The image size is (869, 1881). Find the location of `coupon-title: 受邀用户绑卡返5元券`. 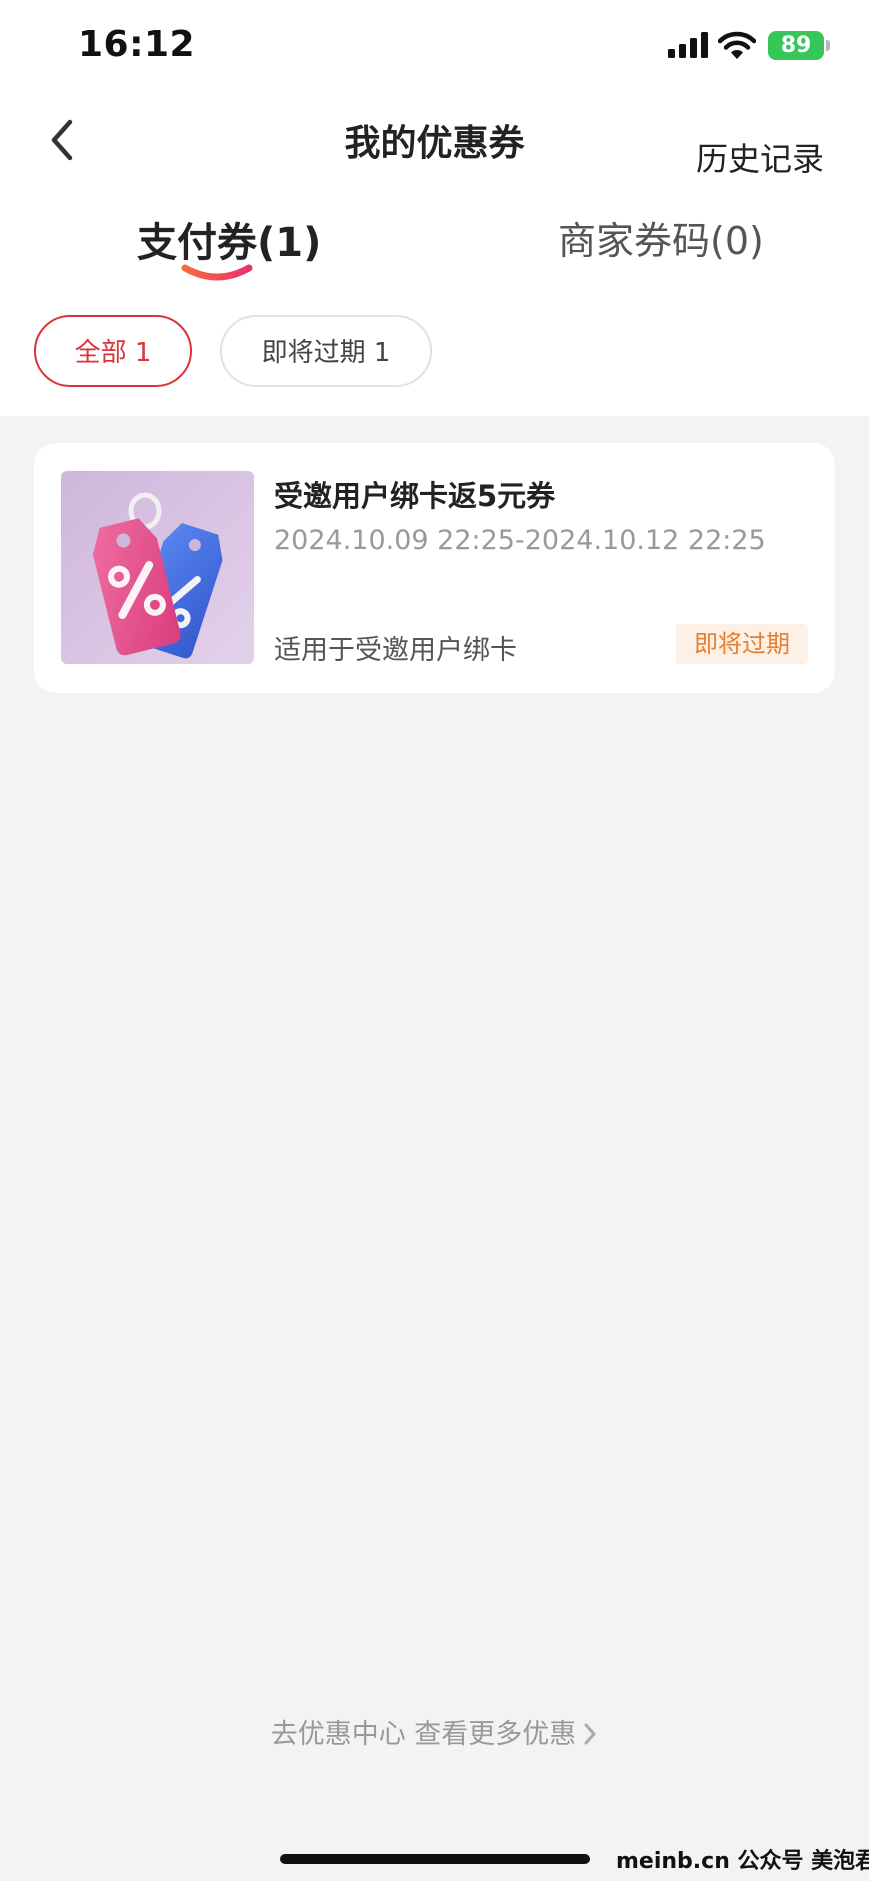

coupon-title: 受邀用户绑卡返5元券 is located at coordinates (415, 496).